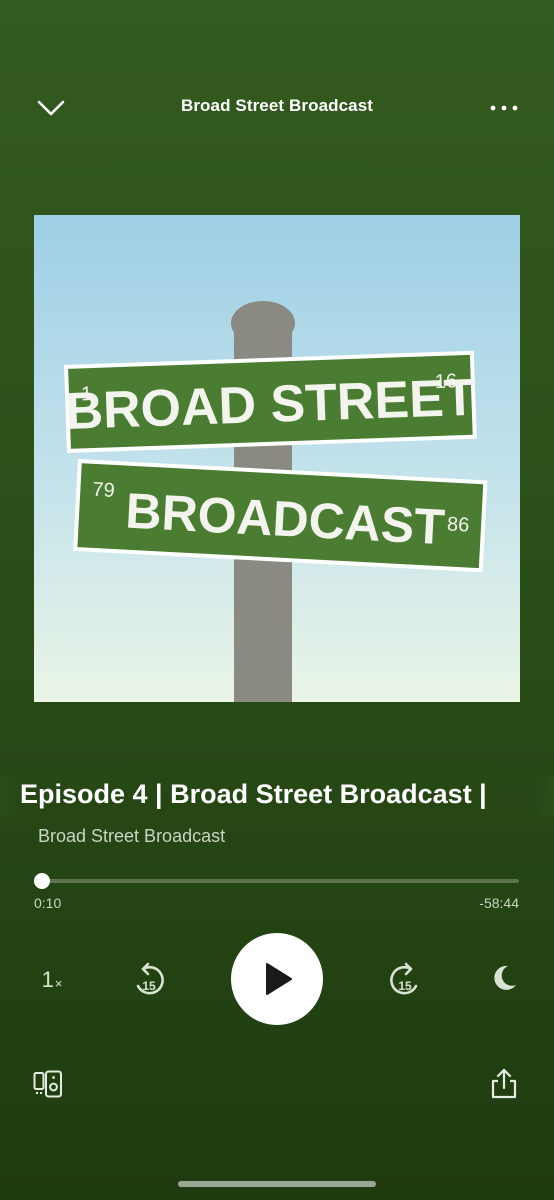  What do you see at coordinates (543, 796) in the screenshot?
I see `fade-right` at bounding box center [543, 796].